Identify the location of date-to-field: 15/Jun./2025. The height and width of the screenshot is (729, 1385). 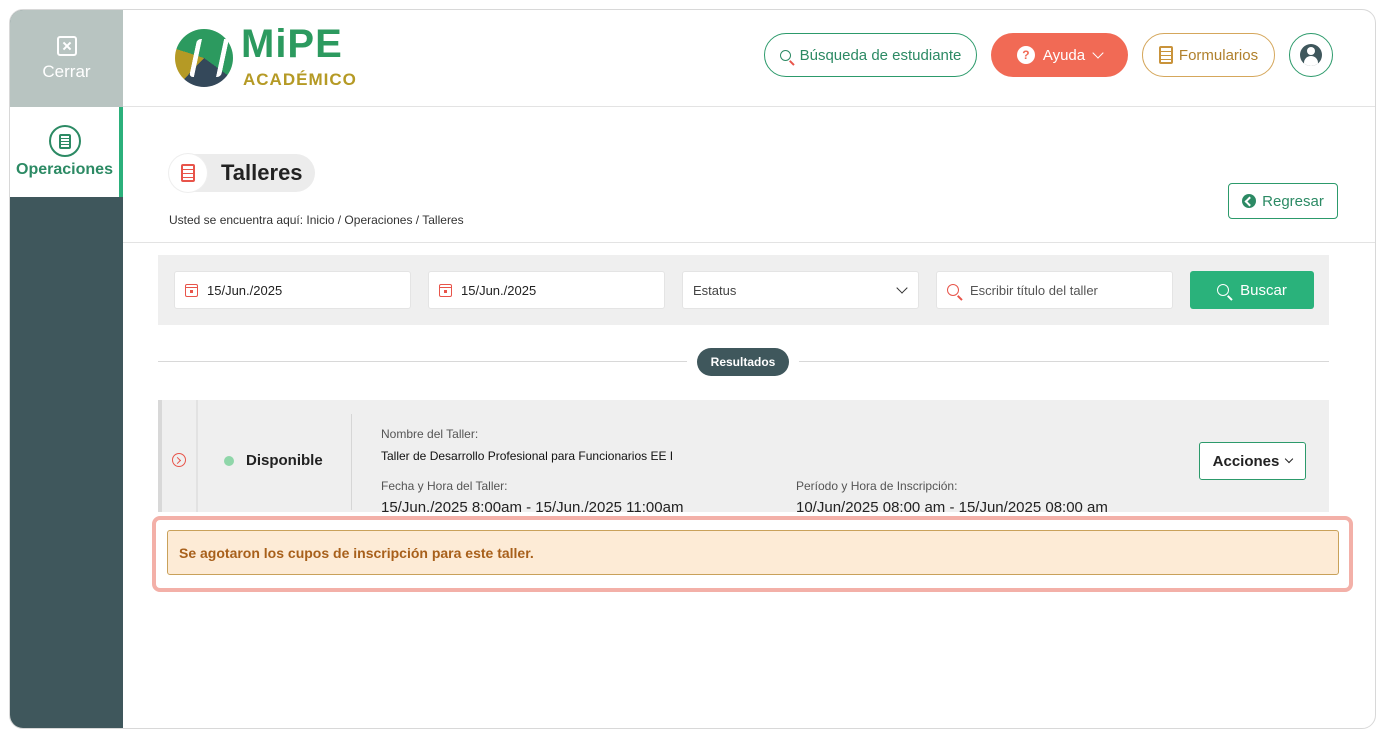
(546, 290).